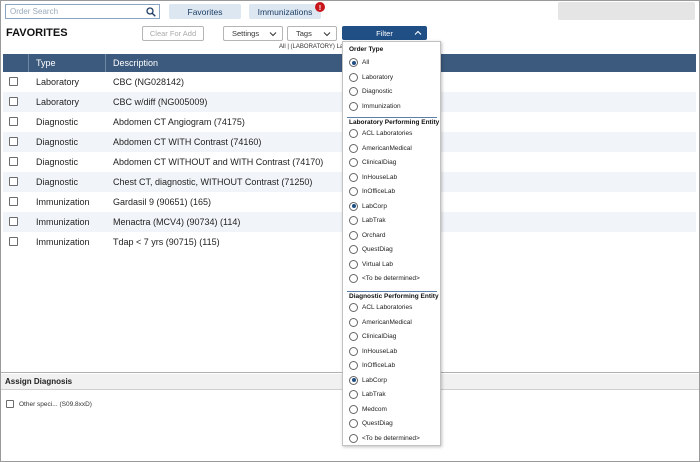 The width and height of the screenshot is (700, 462). What do you see at coordinates (148, 82) in the screenshot?
I see `row-description: CBC (NG028142)` at bounding box center [148, 82].